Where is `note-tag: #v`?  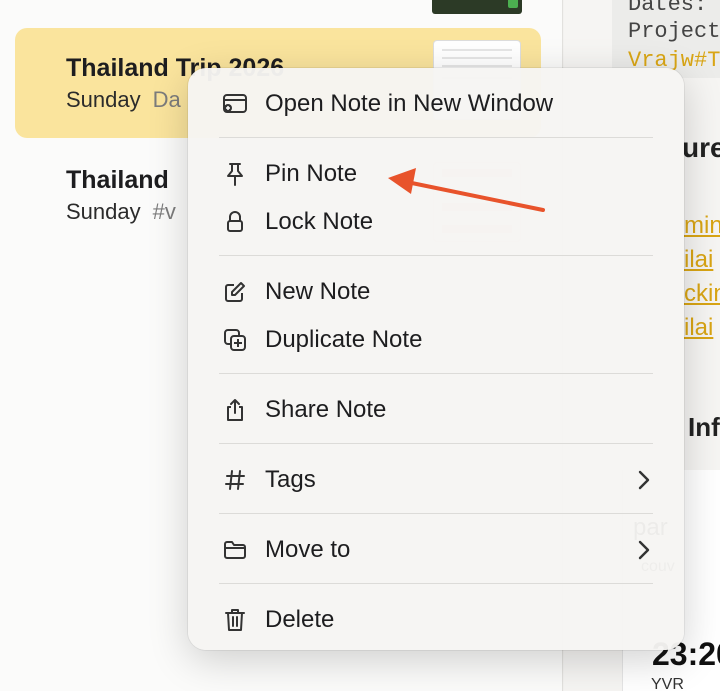
note-tag: #v is located at coordinates (164, 211).